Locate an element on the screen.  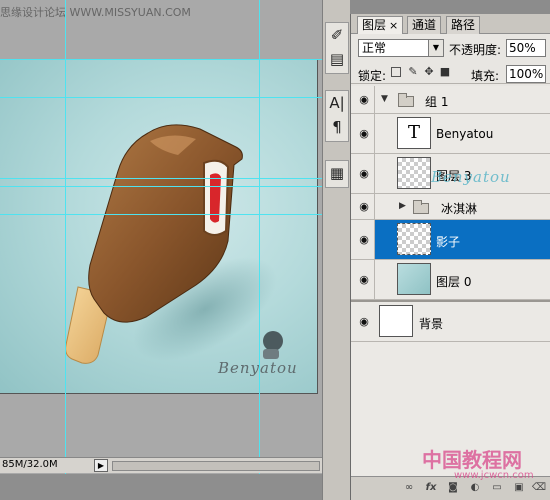
panel-dock-toolbar: ✐ ▤ A| ¶ ▦ is located at coordinates (336, 250).